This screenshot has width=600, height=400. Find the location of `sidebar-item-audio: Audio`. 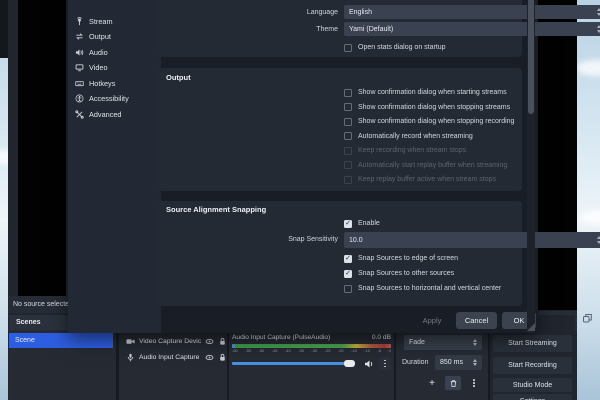

sidebar-item-audio: Audio is located at coordinates (114, 53).